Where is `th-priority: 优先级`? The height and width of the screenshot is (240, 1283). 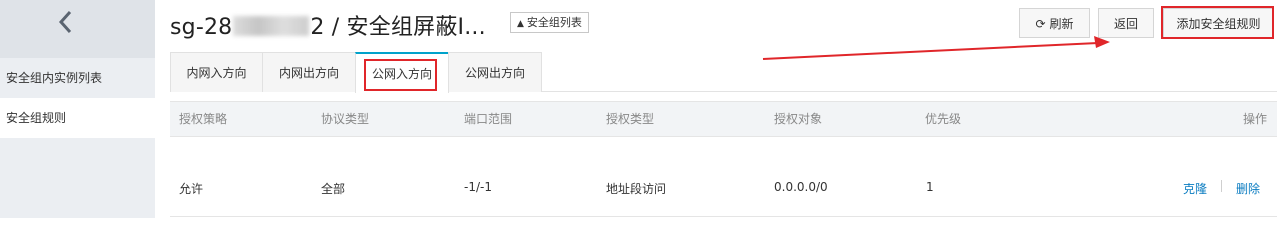
th-priority: 优先级 is located at coordinates (943, 119).